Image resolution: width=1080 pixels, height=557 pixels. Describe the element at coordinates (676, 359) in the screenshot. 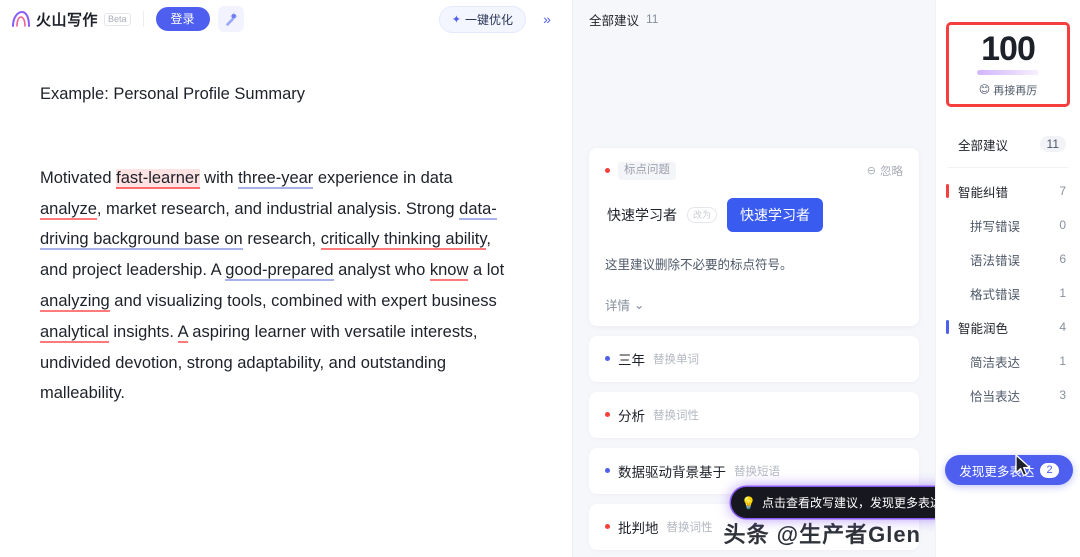

I see `suggestion-kind: 替换单词` at that location.